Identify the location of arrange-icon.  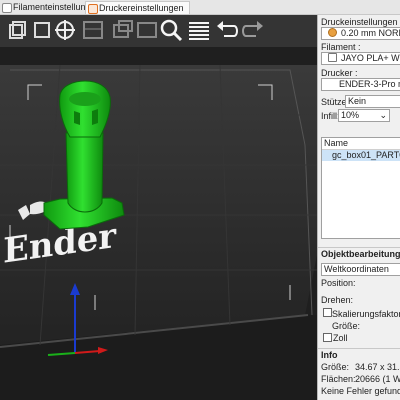
(147, 30).